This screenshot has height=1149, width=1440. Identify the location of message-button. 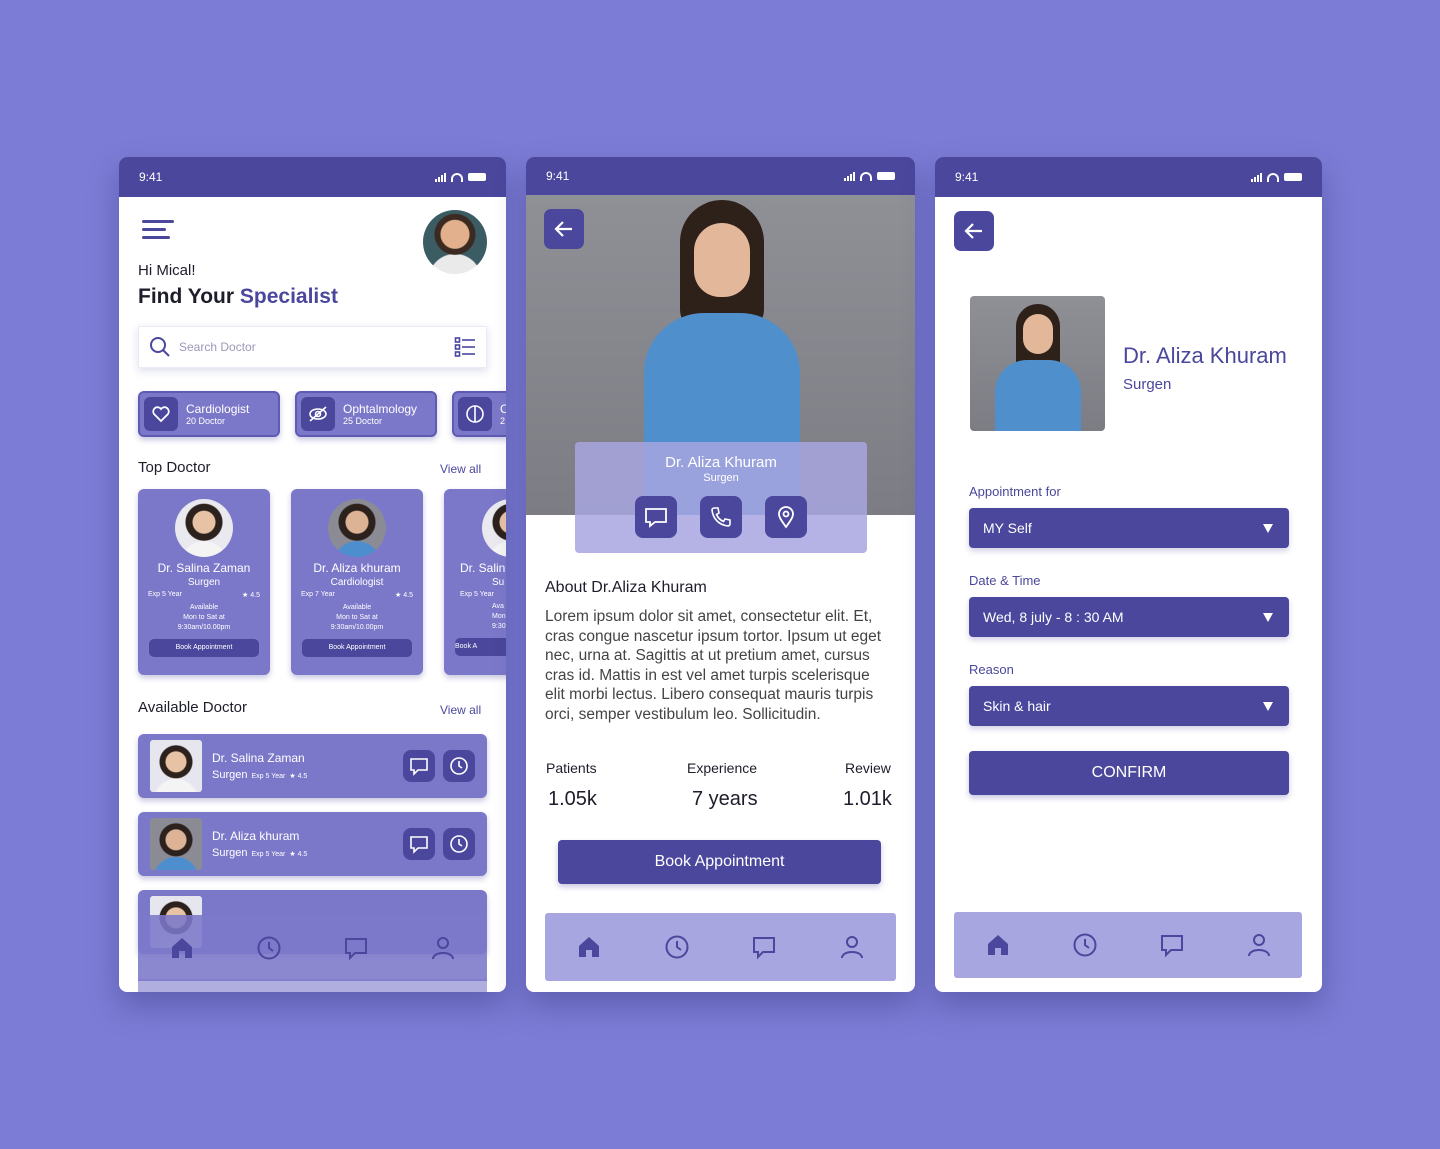
(656, 517).